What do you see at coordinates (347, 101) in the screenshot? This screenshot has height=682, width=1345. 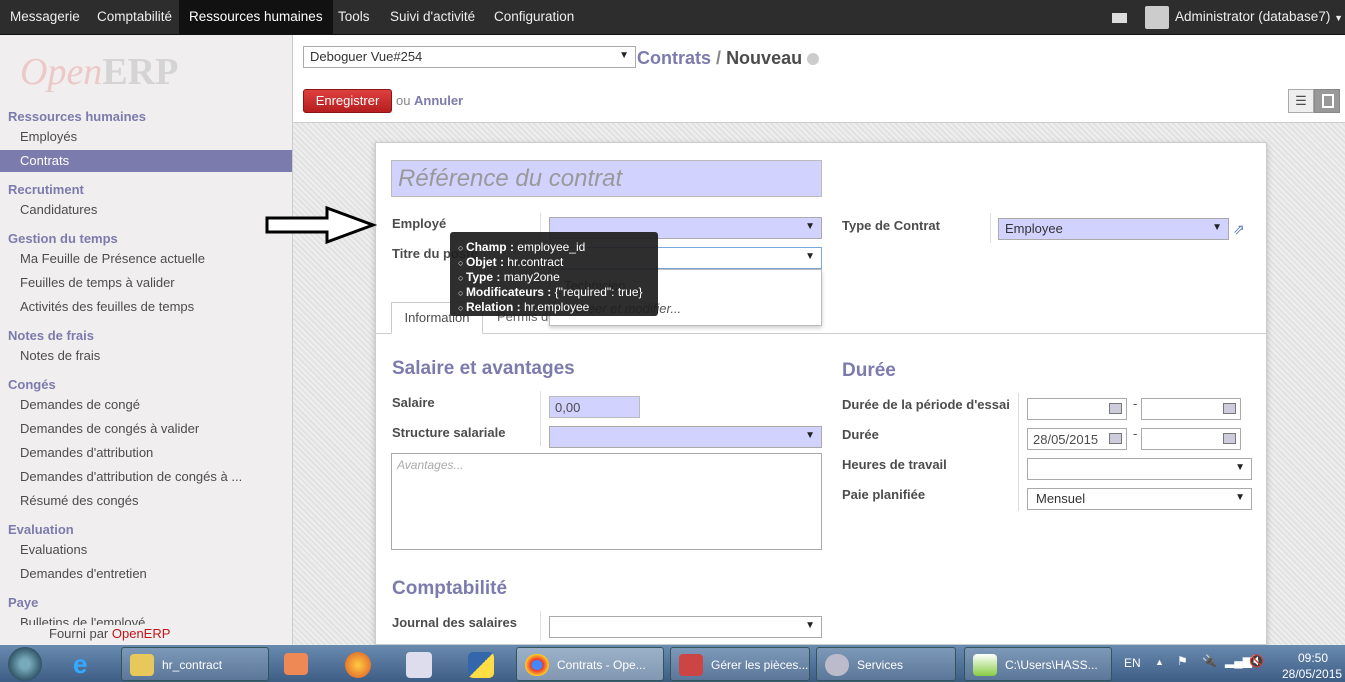 I see `save-button: Enregistrer` at bounding box center [347, 101].